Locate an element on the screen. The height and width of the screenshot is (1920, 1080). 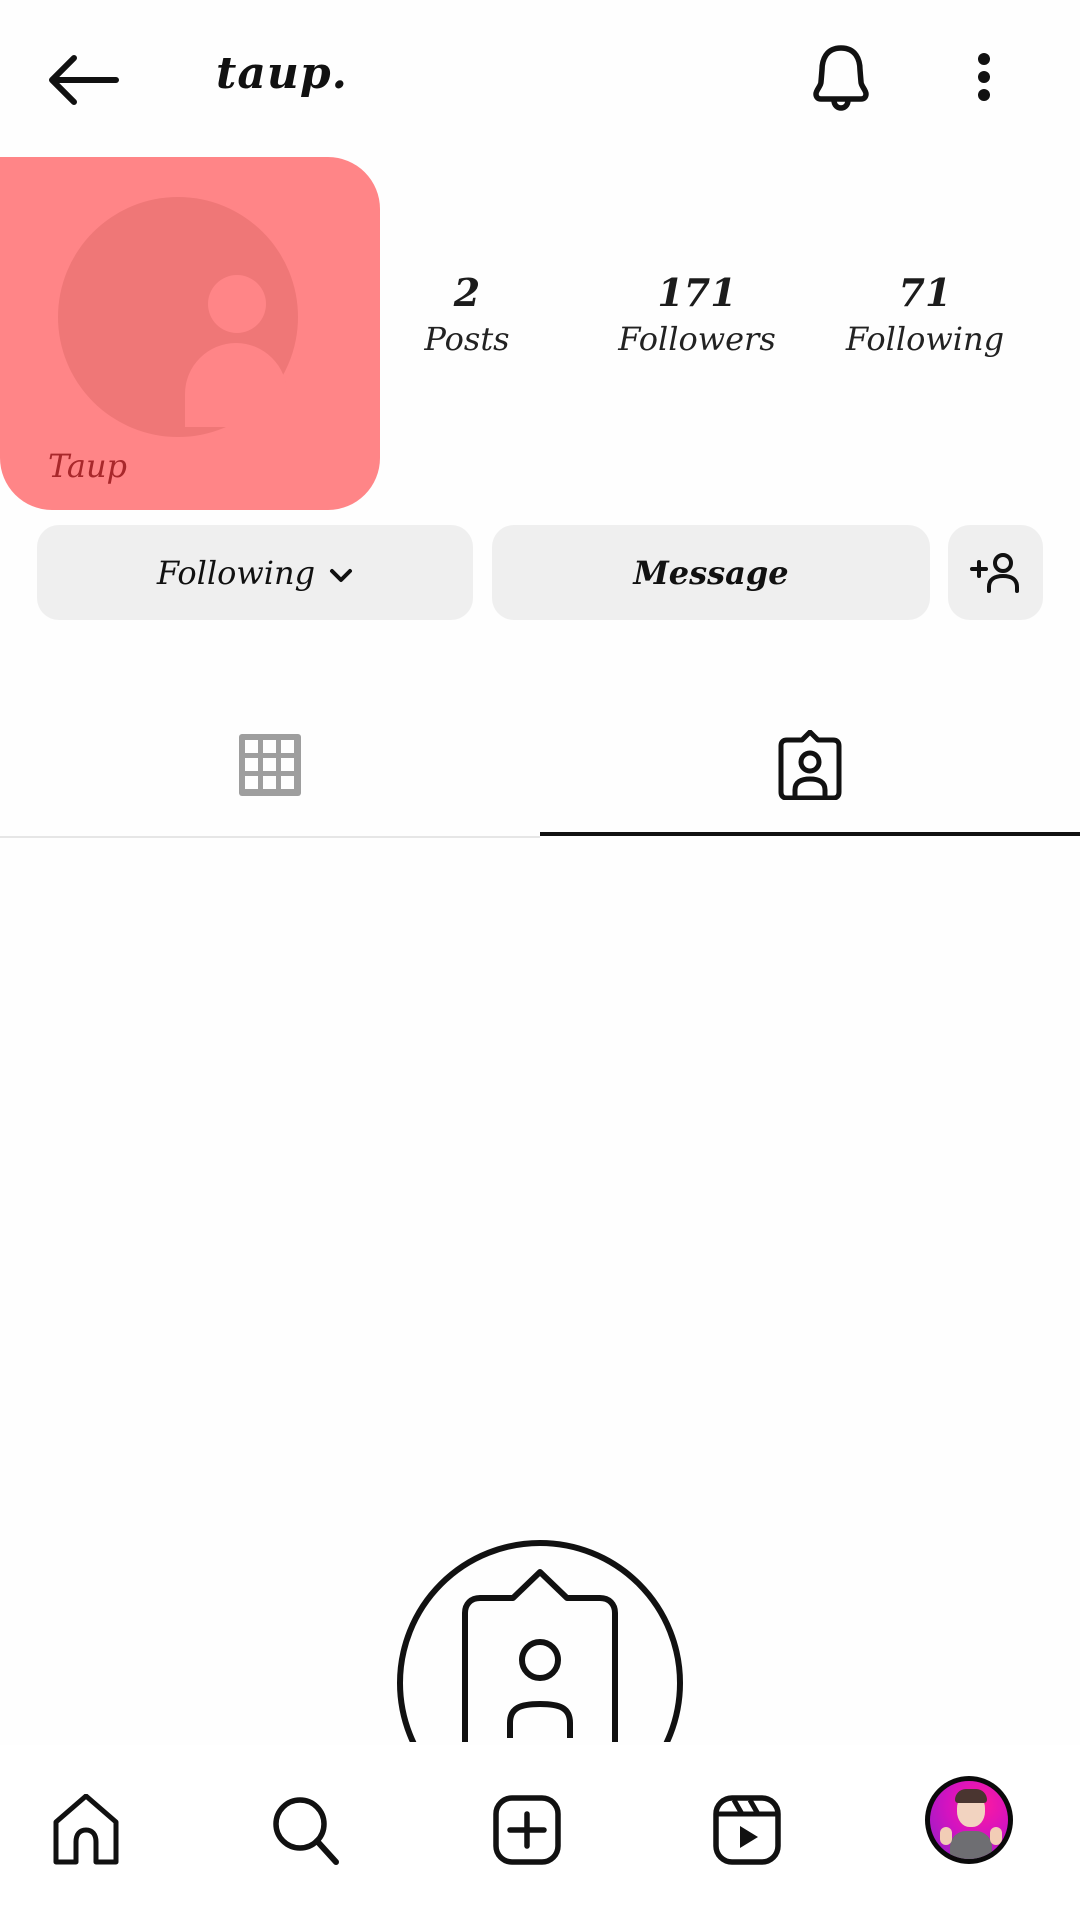
followers-count: 171 is located at coordinates (697, 292).